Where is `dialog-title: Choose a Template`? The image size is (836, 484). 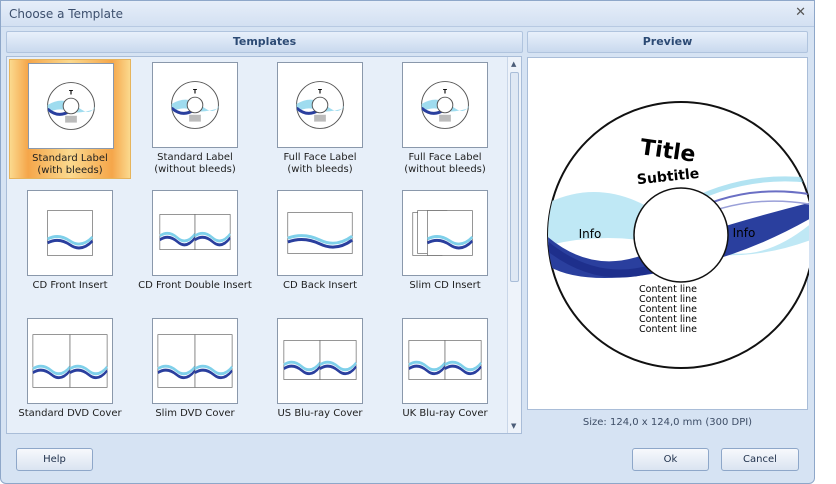 dialog-title: Choose a Template is located at coordinates (66, 14).